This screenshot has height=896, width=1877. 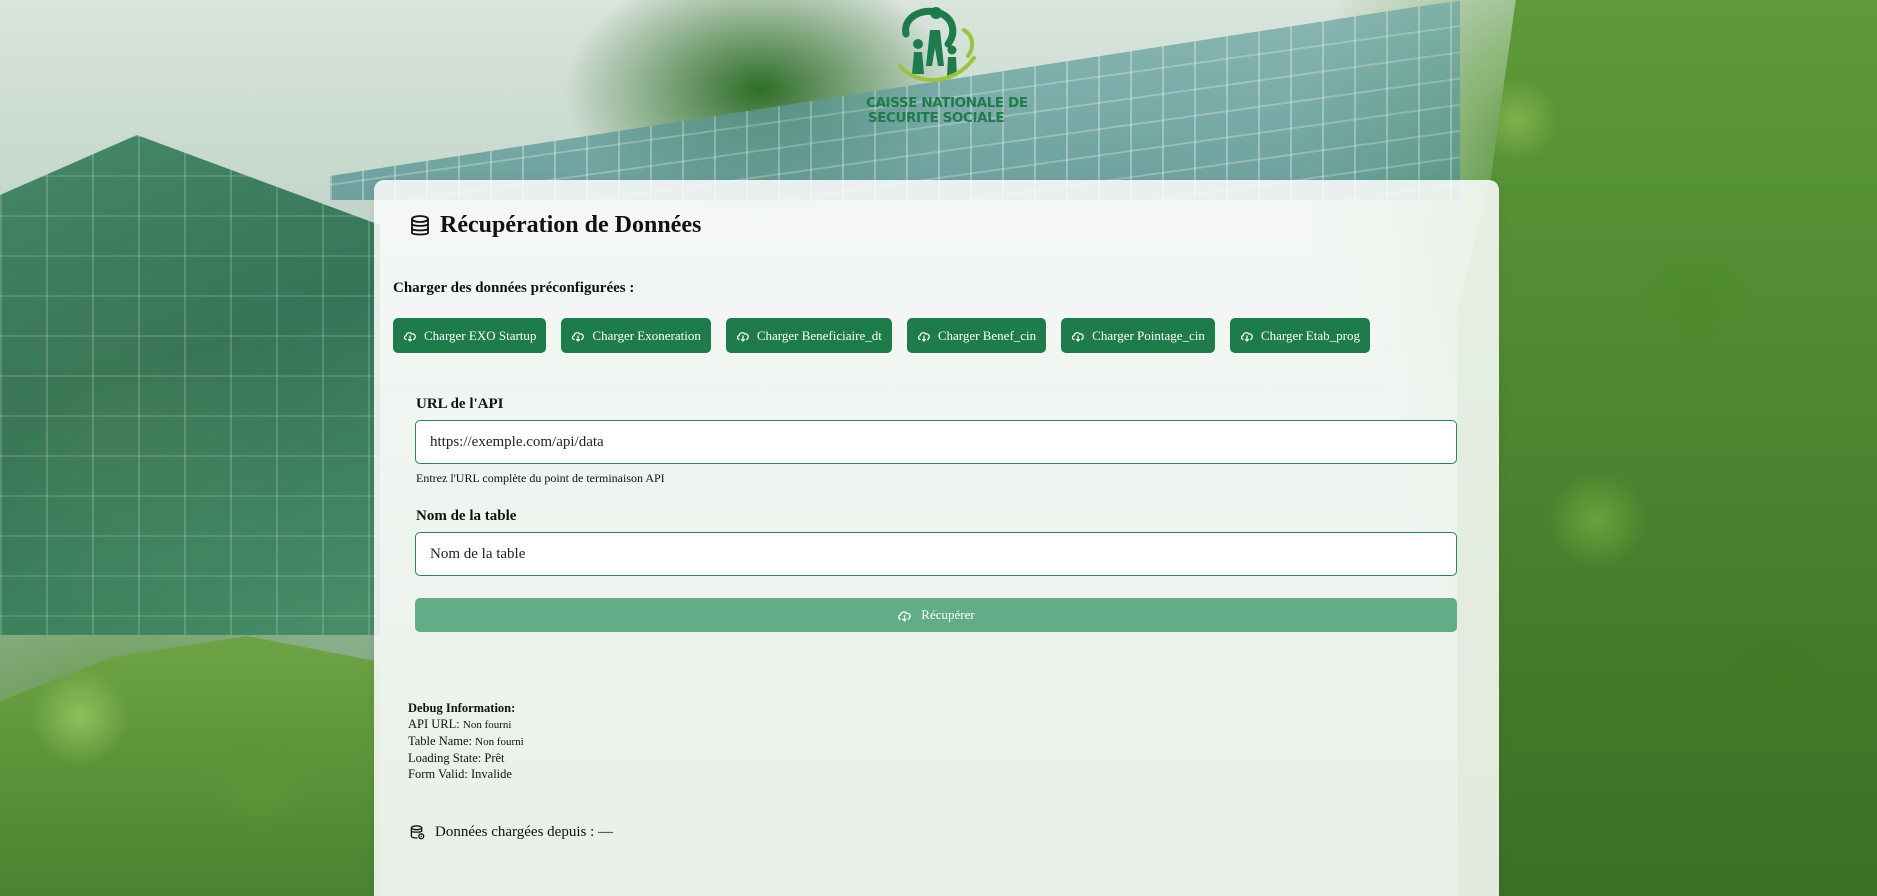 What do you see at coordinates (466, 516) in the screenshot?
I see `table-name-label: Nom de la table` at bounding box center [466, 516].